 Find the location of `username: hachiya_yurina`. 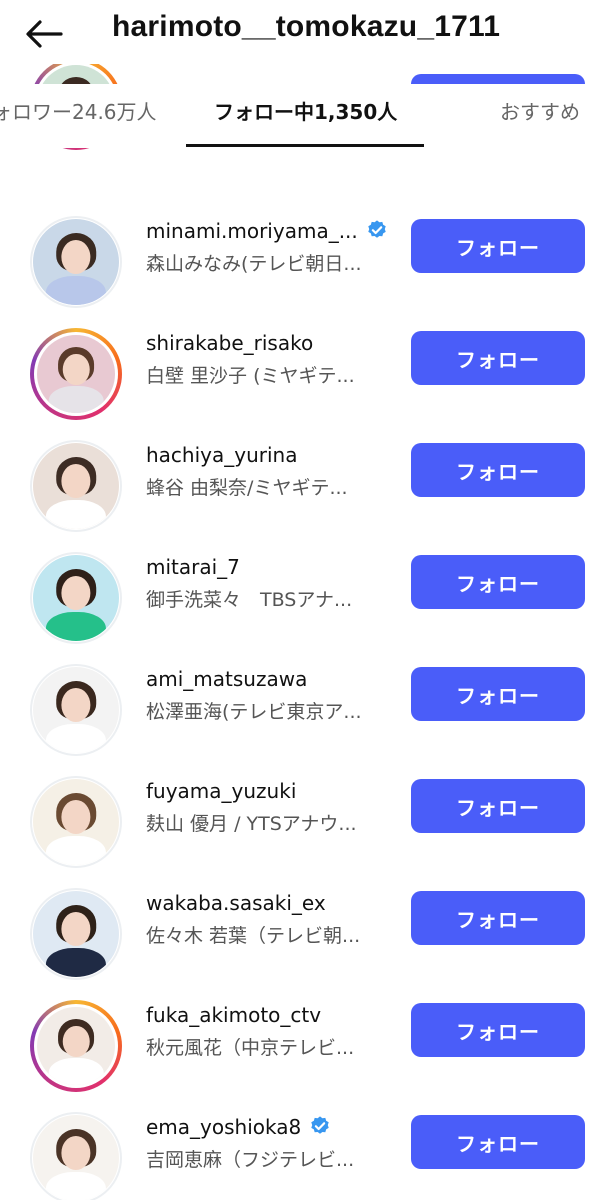

username: hachiya_yurina is located at coordinates (221, 455).